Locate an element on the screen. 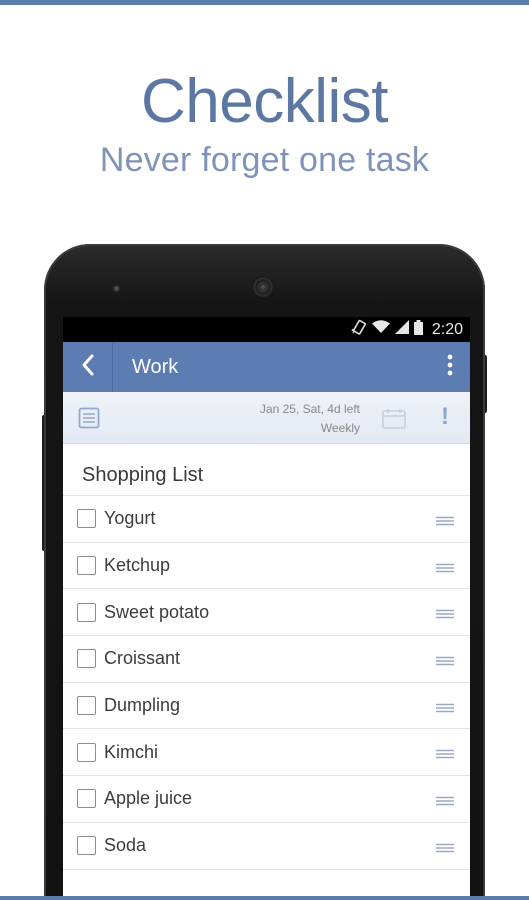 The image size is (529, 900). list-item: Apple juice is located at coordinates (266, 798).